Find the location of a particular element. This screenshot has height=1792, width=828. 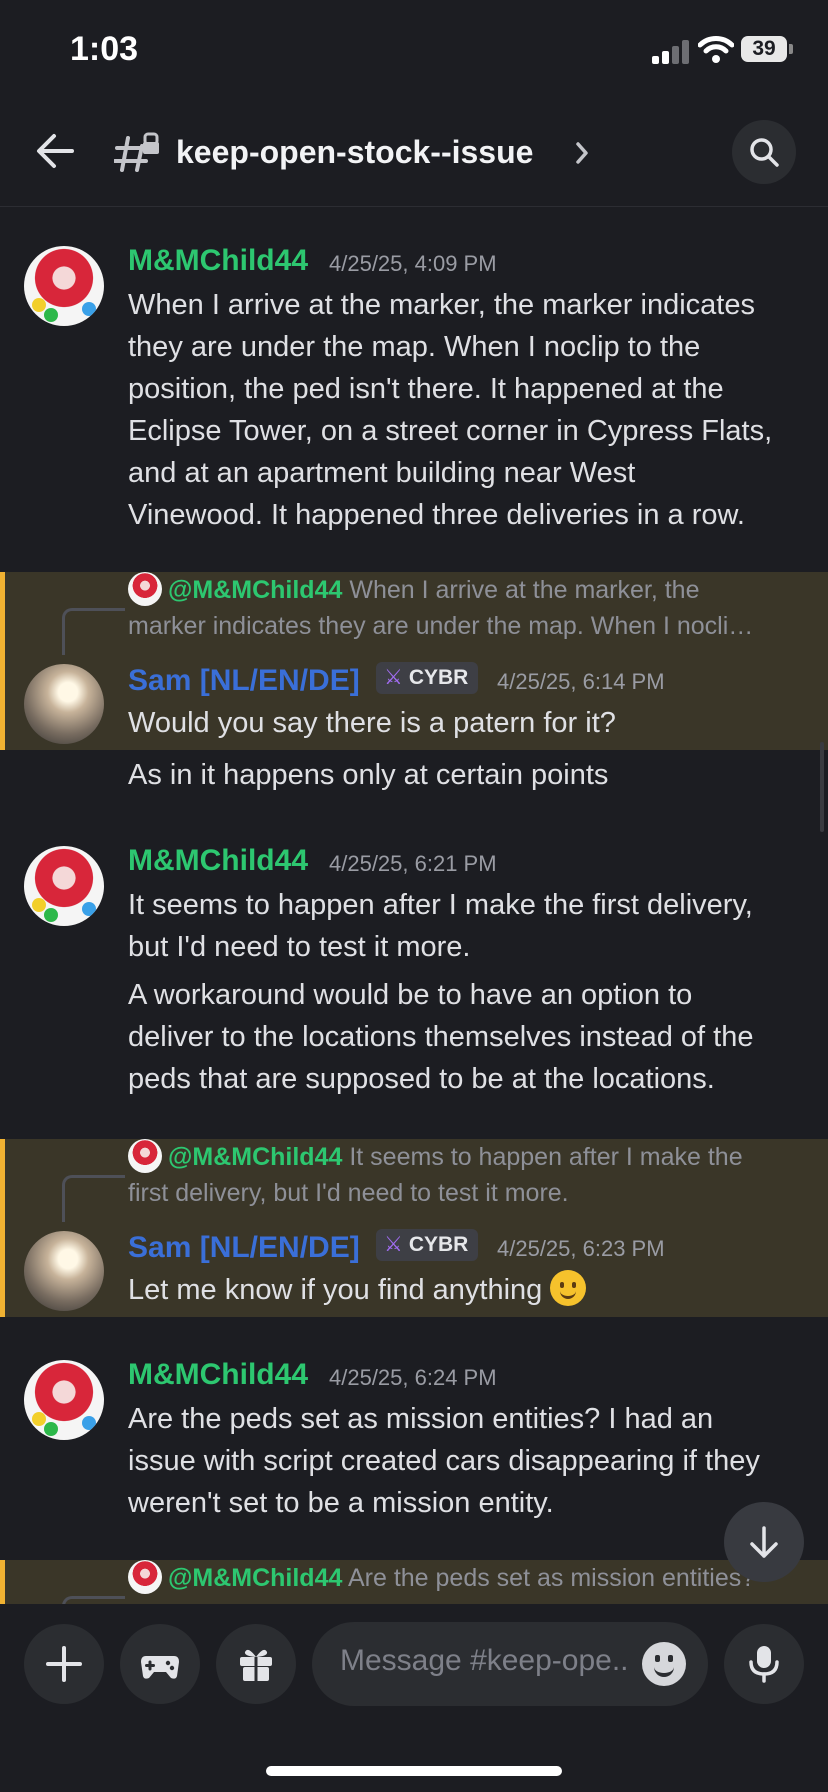

channel-title: keep-open-stock--issue is located at coordinates (354, 152).